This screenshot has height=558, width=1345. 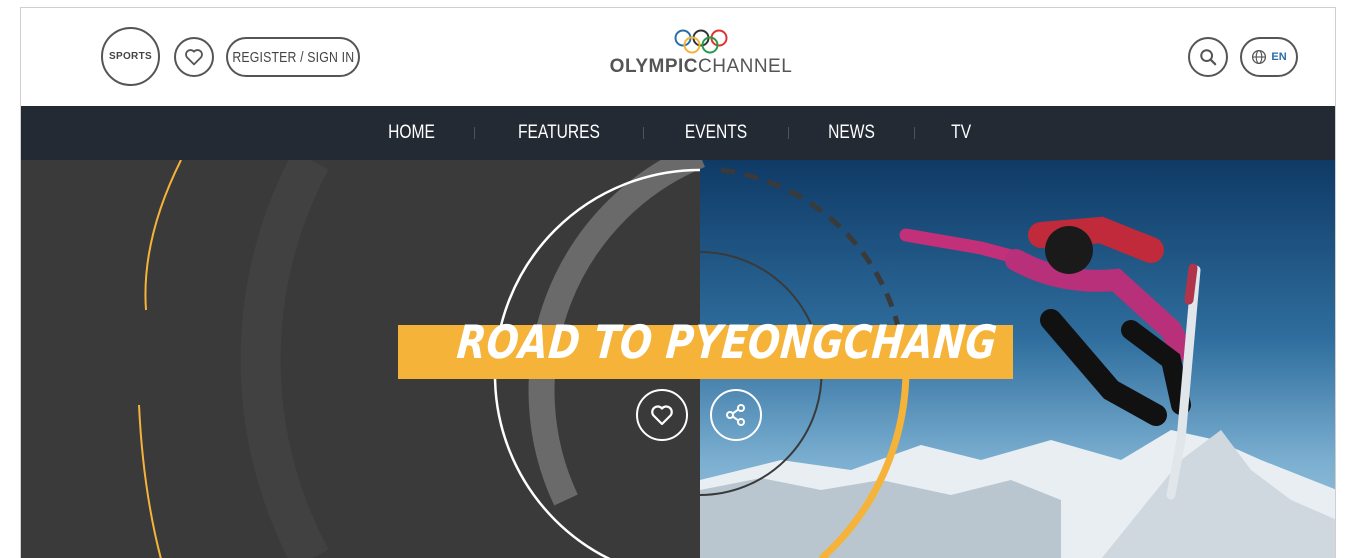 What do you see at coordinates (411, 133) in the screenshot?
I see `nav-item-home: HOME` at bounding box center [411, 133].